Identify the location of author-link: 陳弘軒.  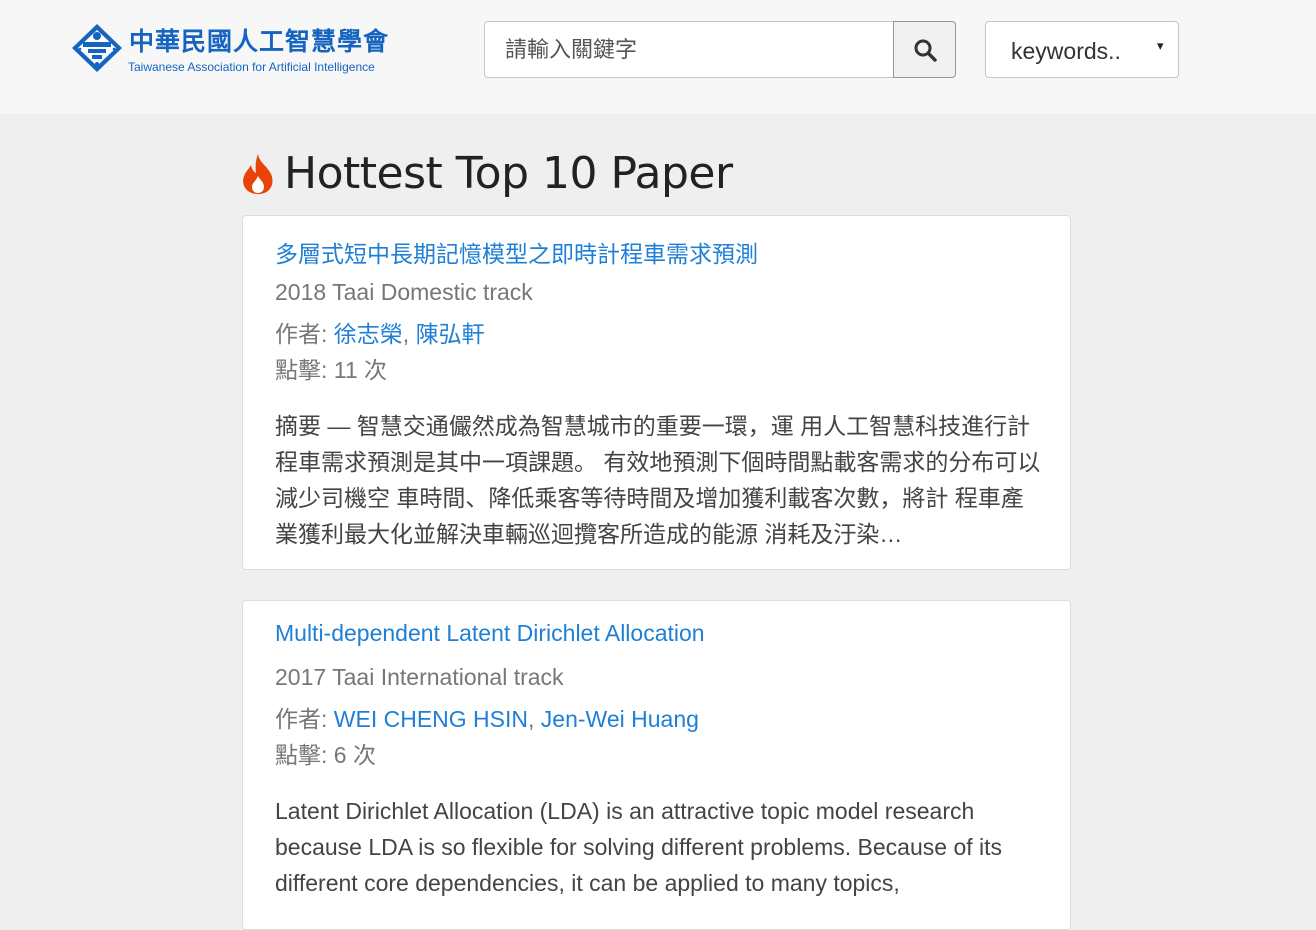
(450, 334).